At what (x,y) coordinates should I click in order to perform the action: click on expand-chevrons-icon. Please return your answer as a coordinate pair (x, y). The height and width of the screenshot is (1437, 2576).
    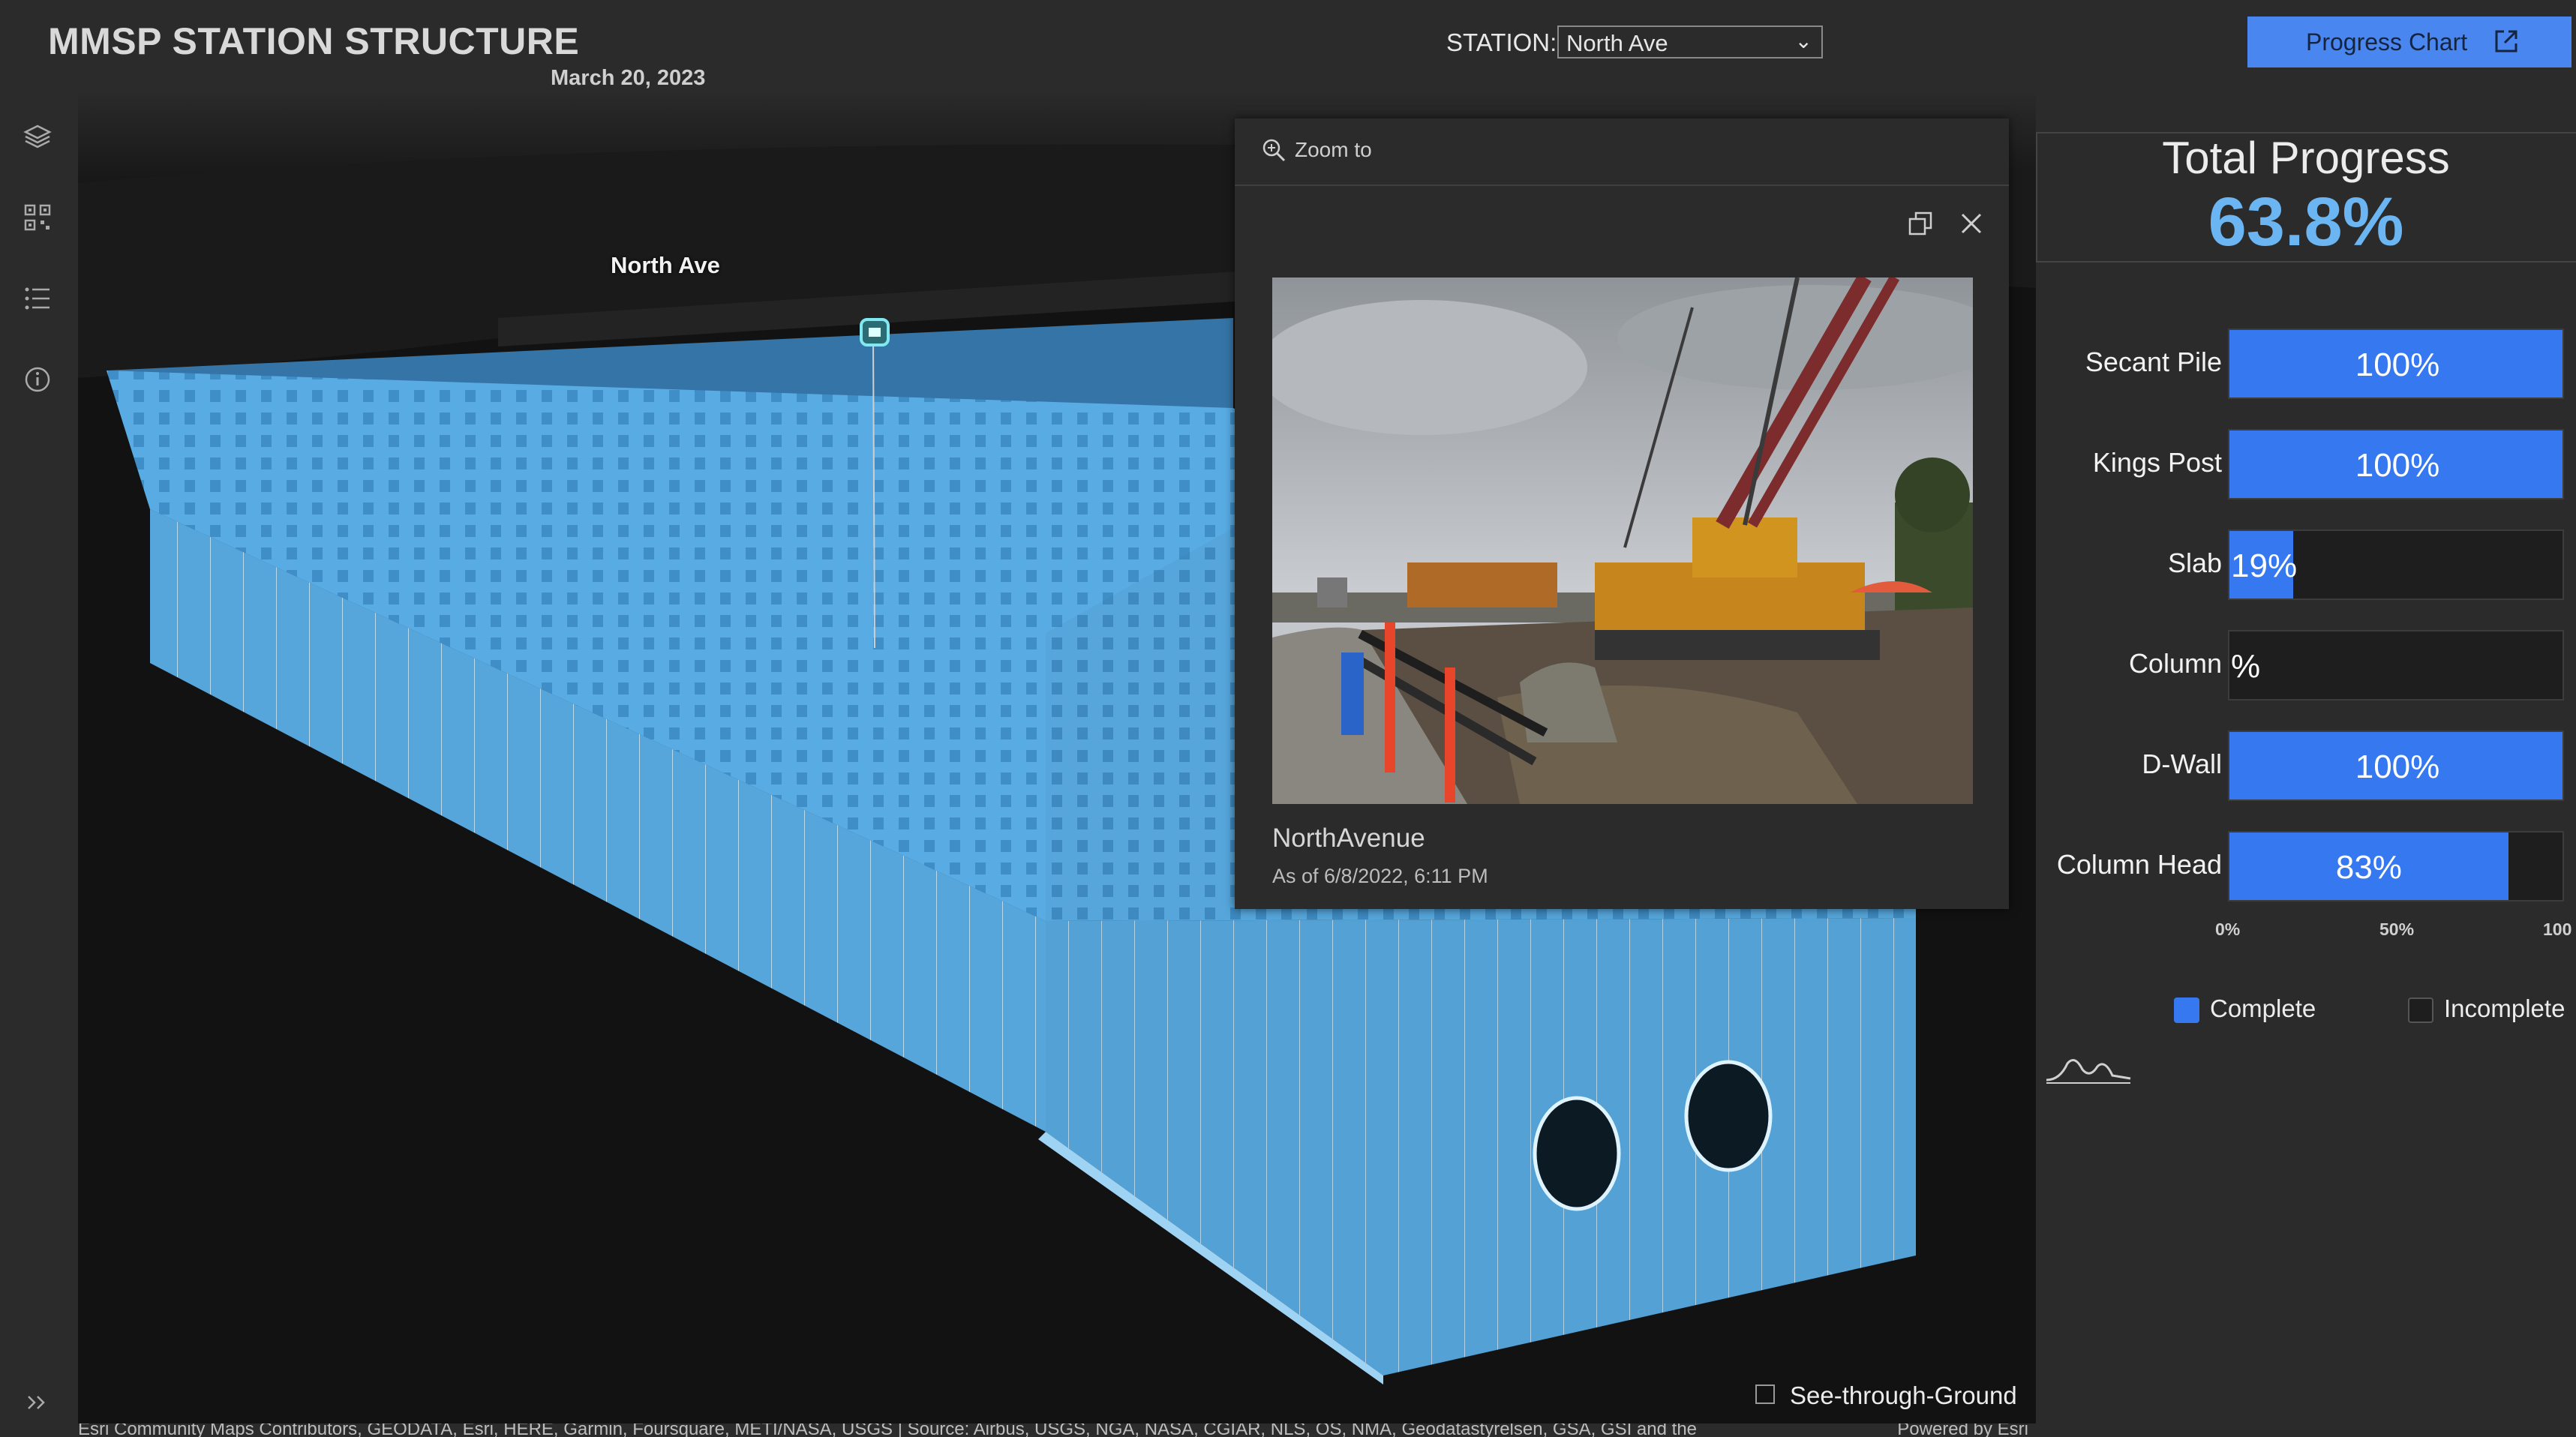
    Looking at the image, I should click on (37, 1402).